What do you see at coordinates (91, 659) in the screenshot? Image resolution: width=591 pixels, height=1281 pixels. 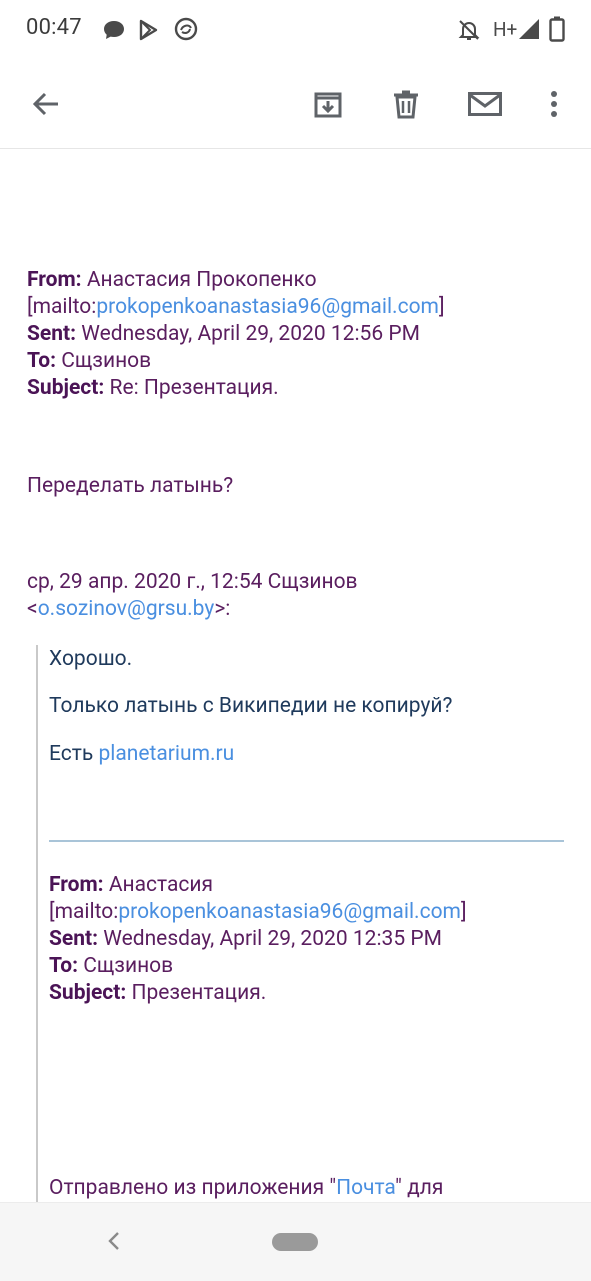 I see `quoted-line-1: Хорошо.` at bounding box center [91, 659].